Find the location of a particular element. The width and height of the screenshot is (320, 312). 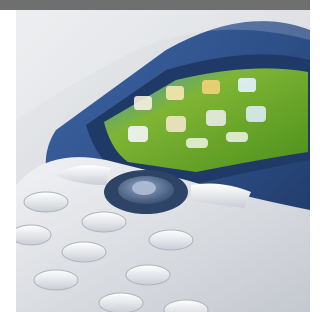

left-margin is located at coordinates (8, 161).